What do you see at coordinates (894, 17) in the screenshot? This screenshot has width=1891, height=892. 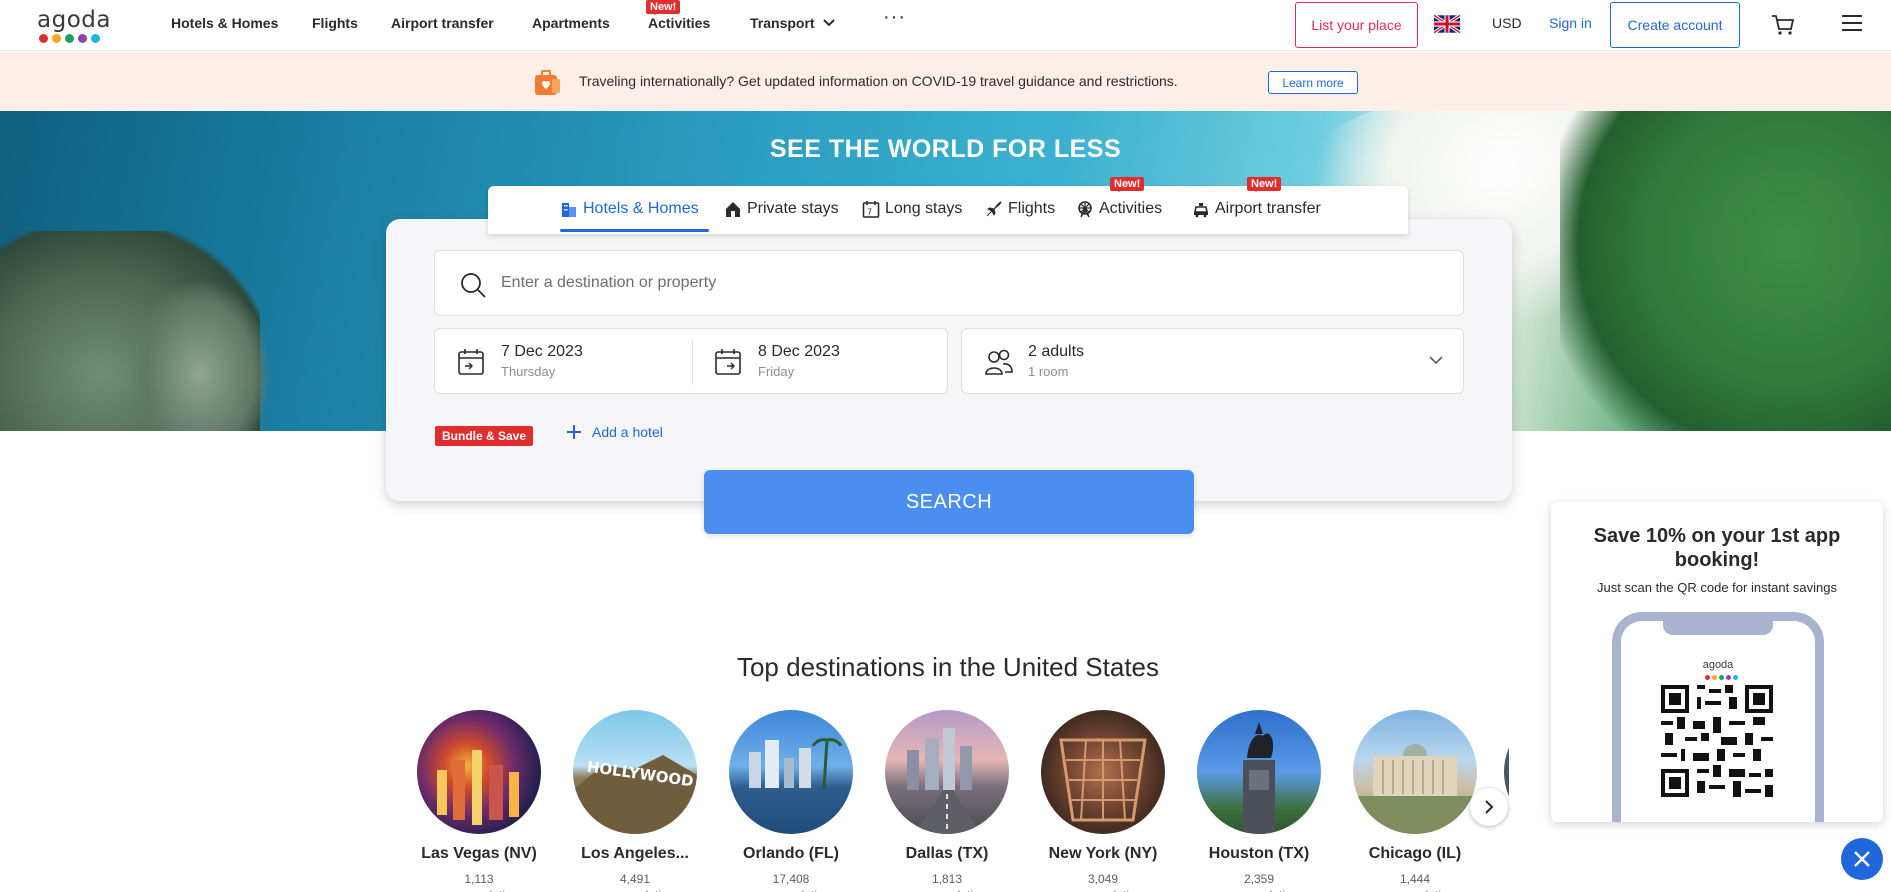 I see `more-menu-icon: ···` at bounding box center [894, 17].